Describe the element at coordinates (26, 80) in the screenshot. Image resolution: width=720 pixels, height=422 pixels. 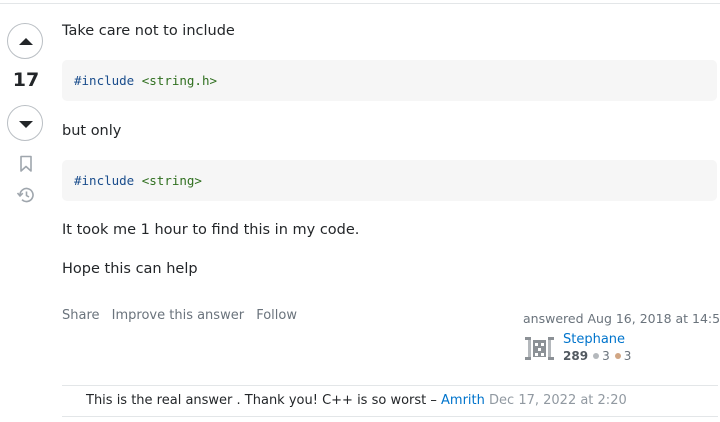
I see `vote-count: 17` at that location.